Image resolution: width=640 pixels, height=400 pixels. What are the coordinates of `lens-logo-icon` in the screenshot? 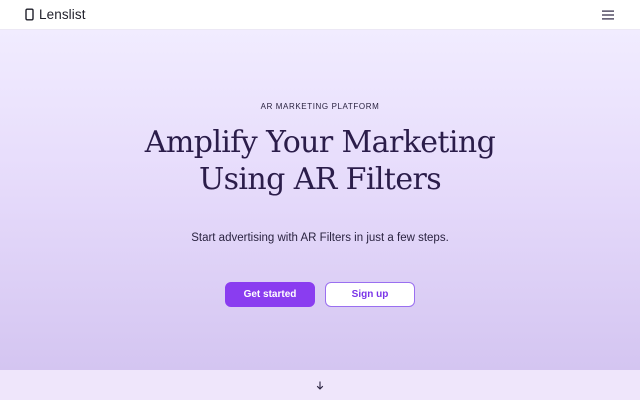 It's located at (29, 14).